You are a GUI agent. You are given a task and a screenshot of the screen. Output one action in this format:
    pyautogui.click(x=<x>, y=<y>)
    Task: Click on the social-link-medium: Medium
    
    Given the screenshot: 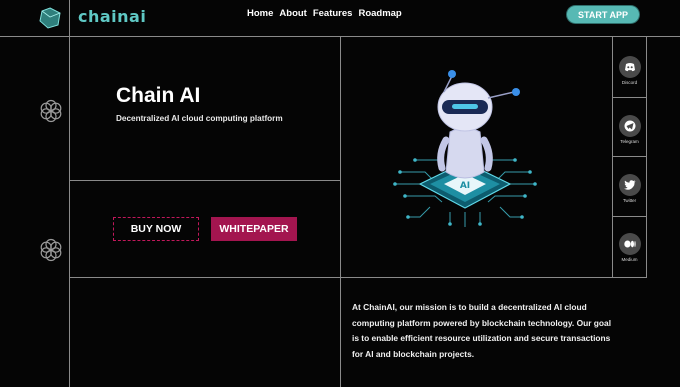 What is the action you would take?
    pyautogui.click(x=629, y=247)
    